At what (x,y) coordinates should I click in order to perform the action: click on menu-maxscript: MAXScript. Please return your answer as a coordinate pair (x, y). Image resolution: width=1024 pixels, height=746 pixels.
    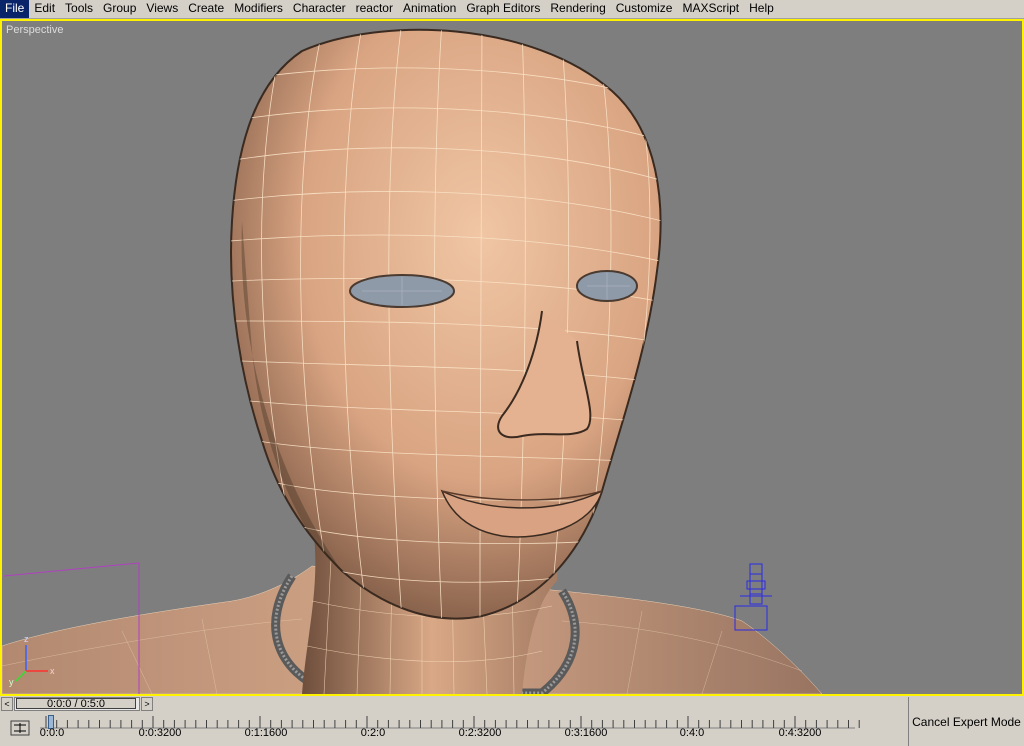
    Looking at the image, I should click on (710, 9).